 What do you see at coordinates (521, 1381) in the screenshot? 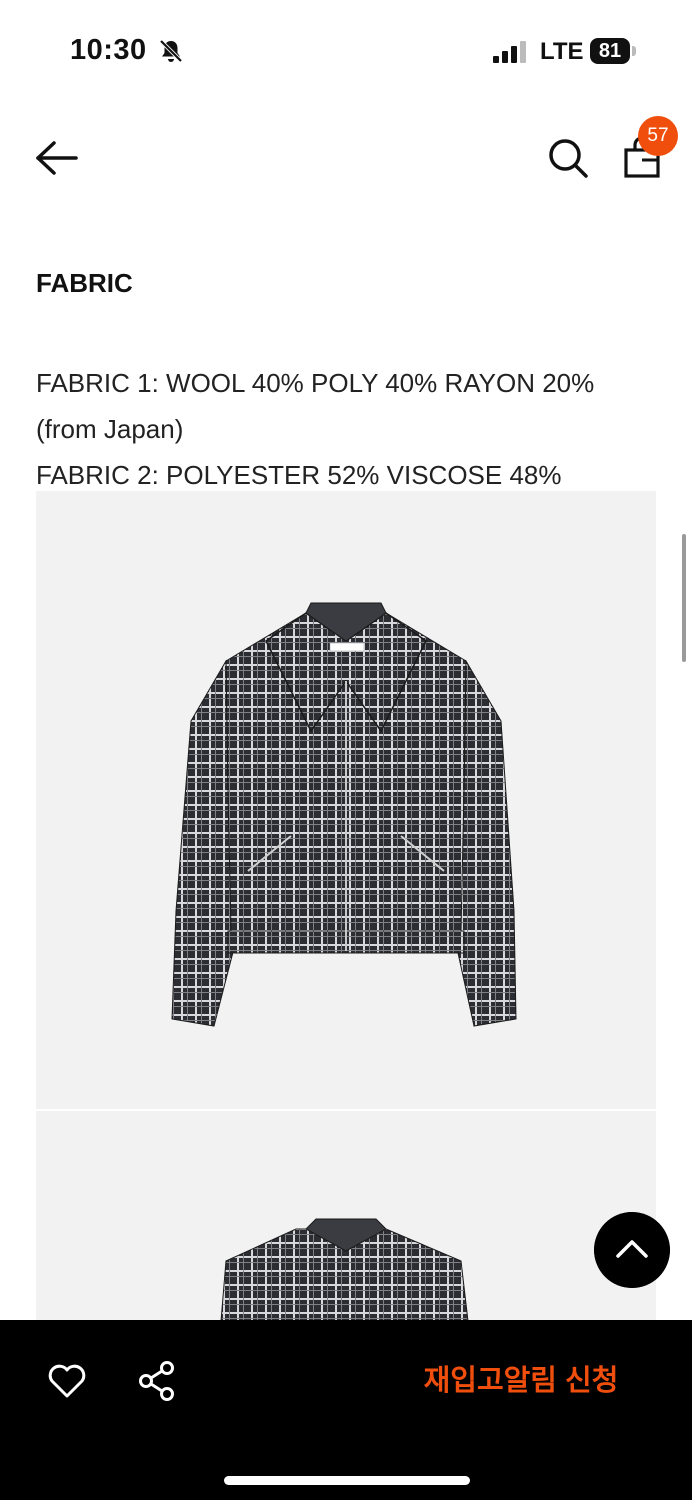
I see `restock-alert-button: 재입고알림 신청` at bounding box center [521, 1381].